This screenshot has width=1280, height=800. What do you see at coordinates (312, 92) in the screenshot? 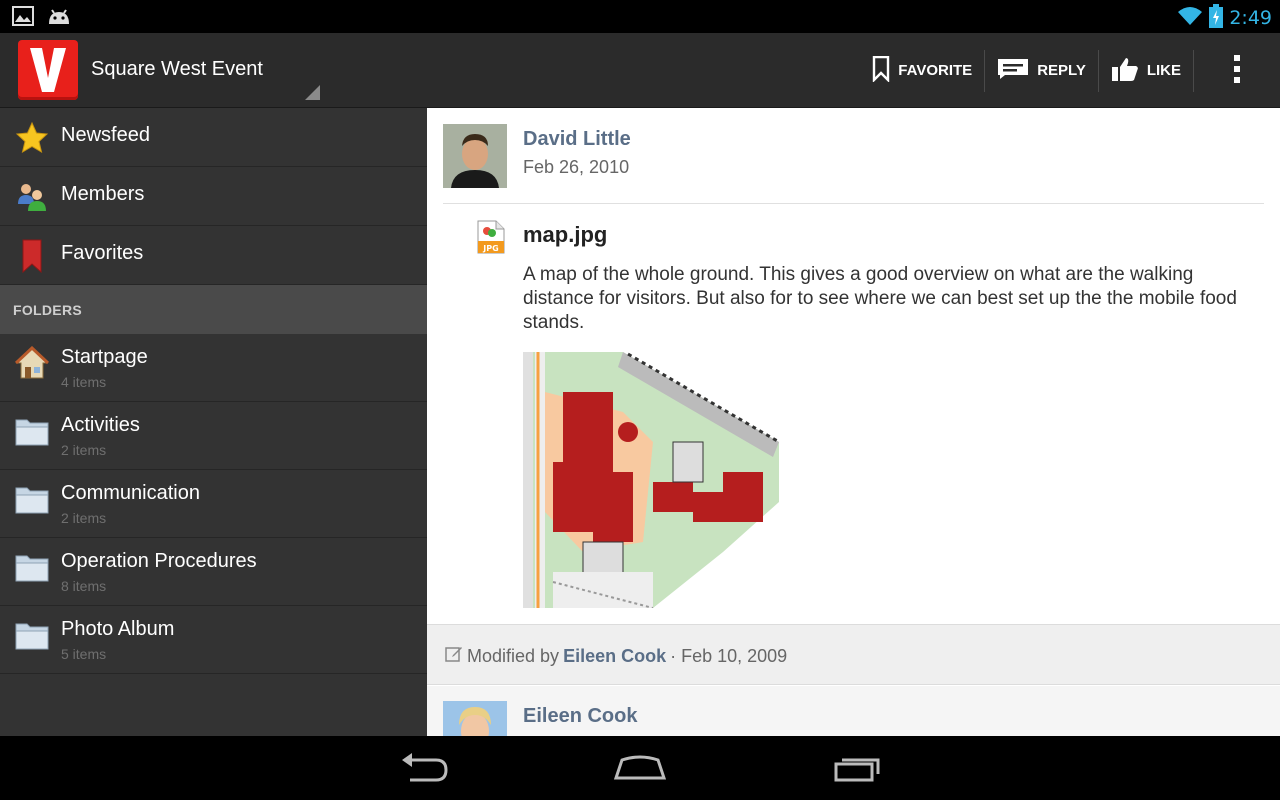
I see `spinner-indicator-icon` at bounding box center [312, 92].